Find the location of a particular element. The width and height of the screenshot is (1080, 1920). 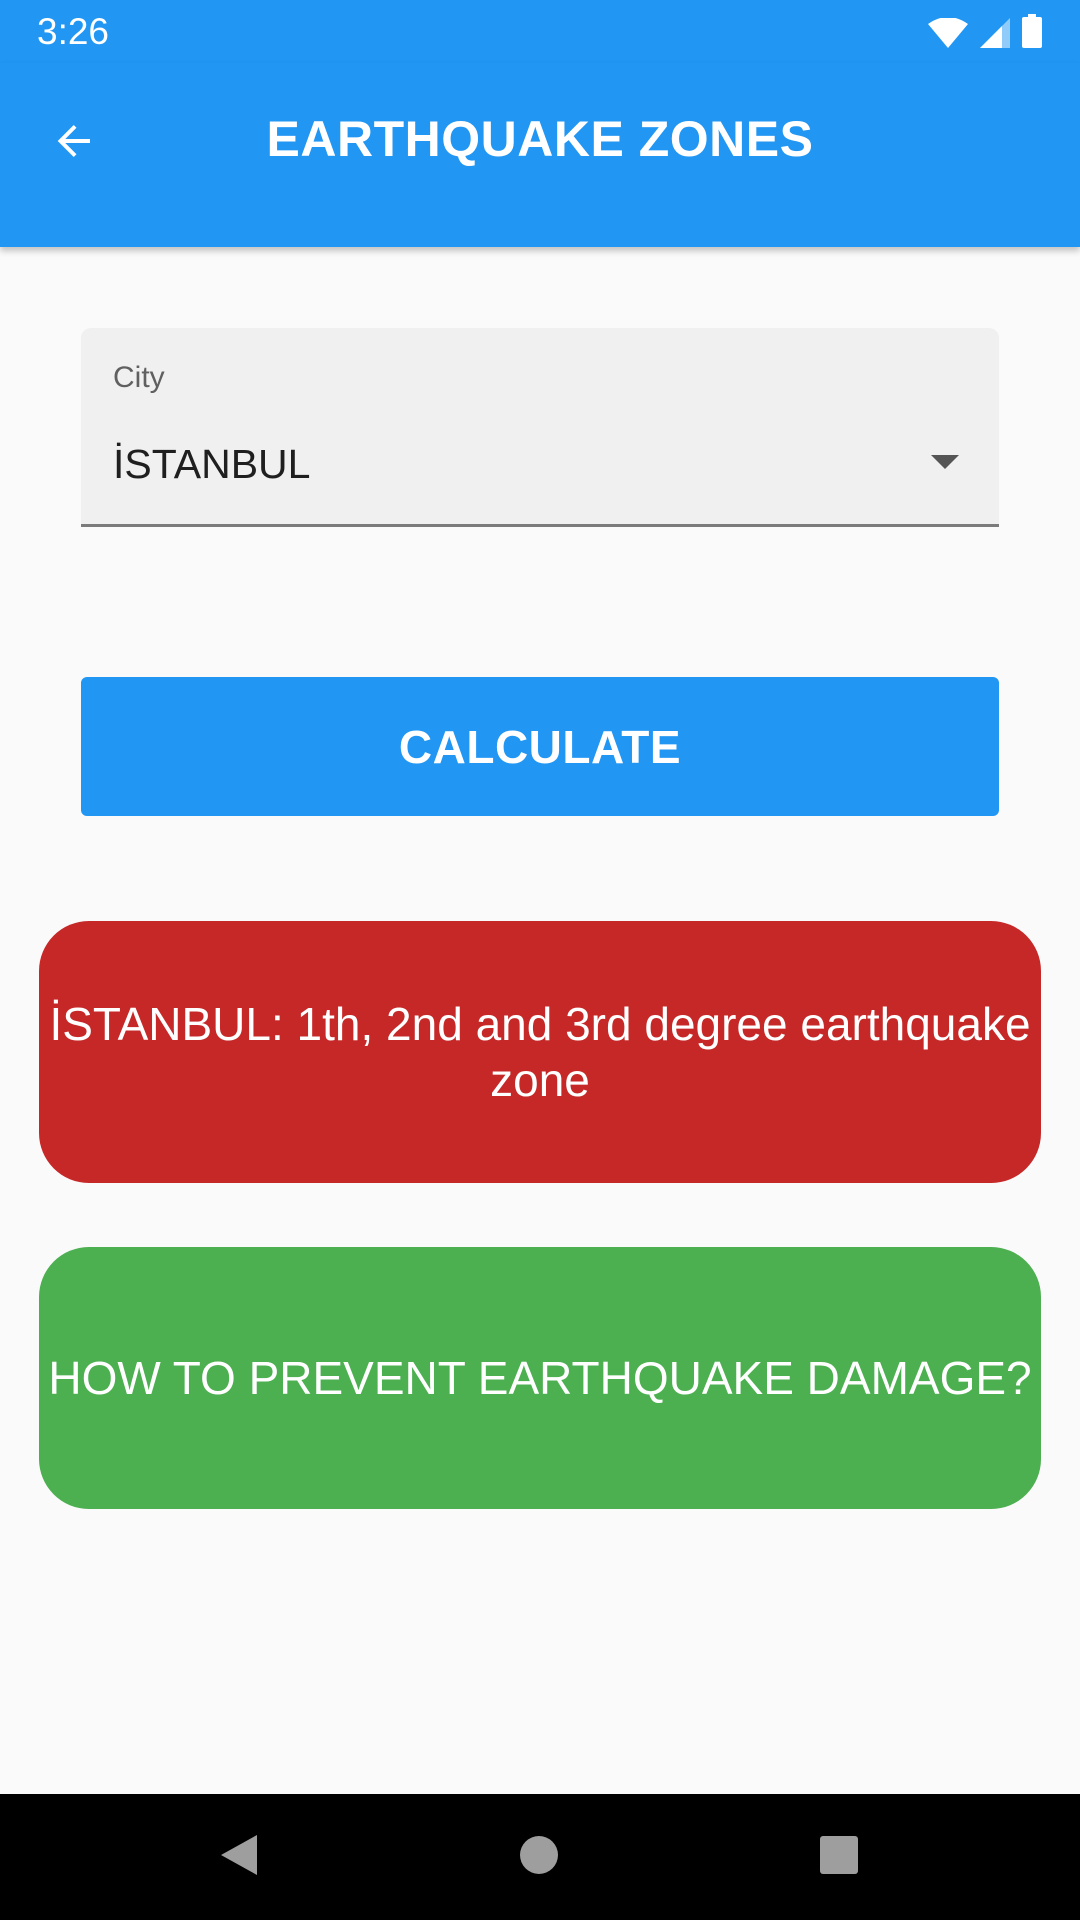

recents-square-icon is located at coordinates (839, 1857).